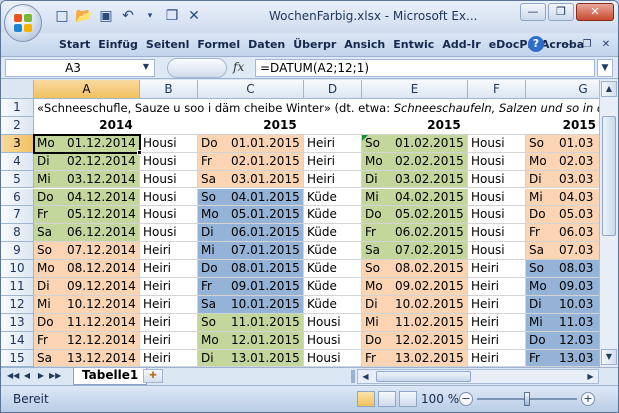 This screenshot has height=413, width=619. I want to click on open-icon: 📂, so click(84, 16).